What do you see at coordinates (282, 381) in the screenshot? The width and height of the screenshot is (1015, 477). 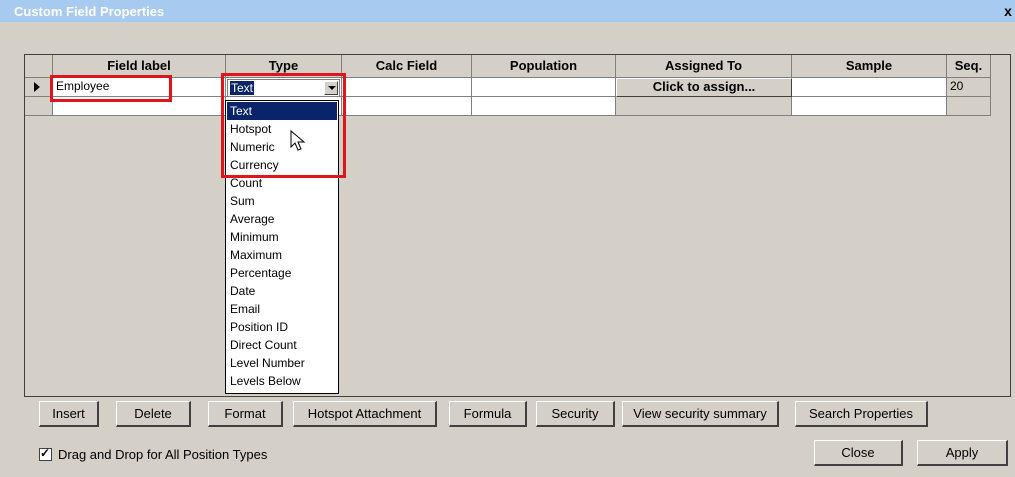 I see `dropdown-option-levels-below: Levels Below` at bounding box center [282, 381].